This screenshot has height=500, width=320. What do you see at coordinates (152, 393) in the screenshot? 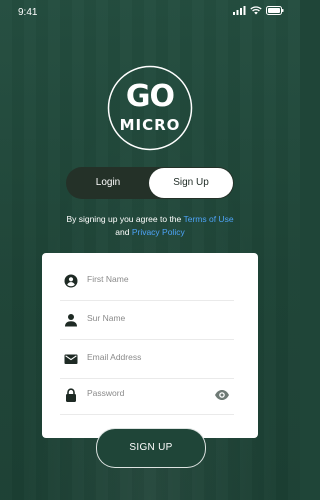
I see `password-input` at bounding box center [152, 393].